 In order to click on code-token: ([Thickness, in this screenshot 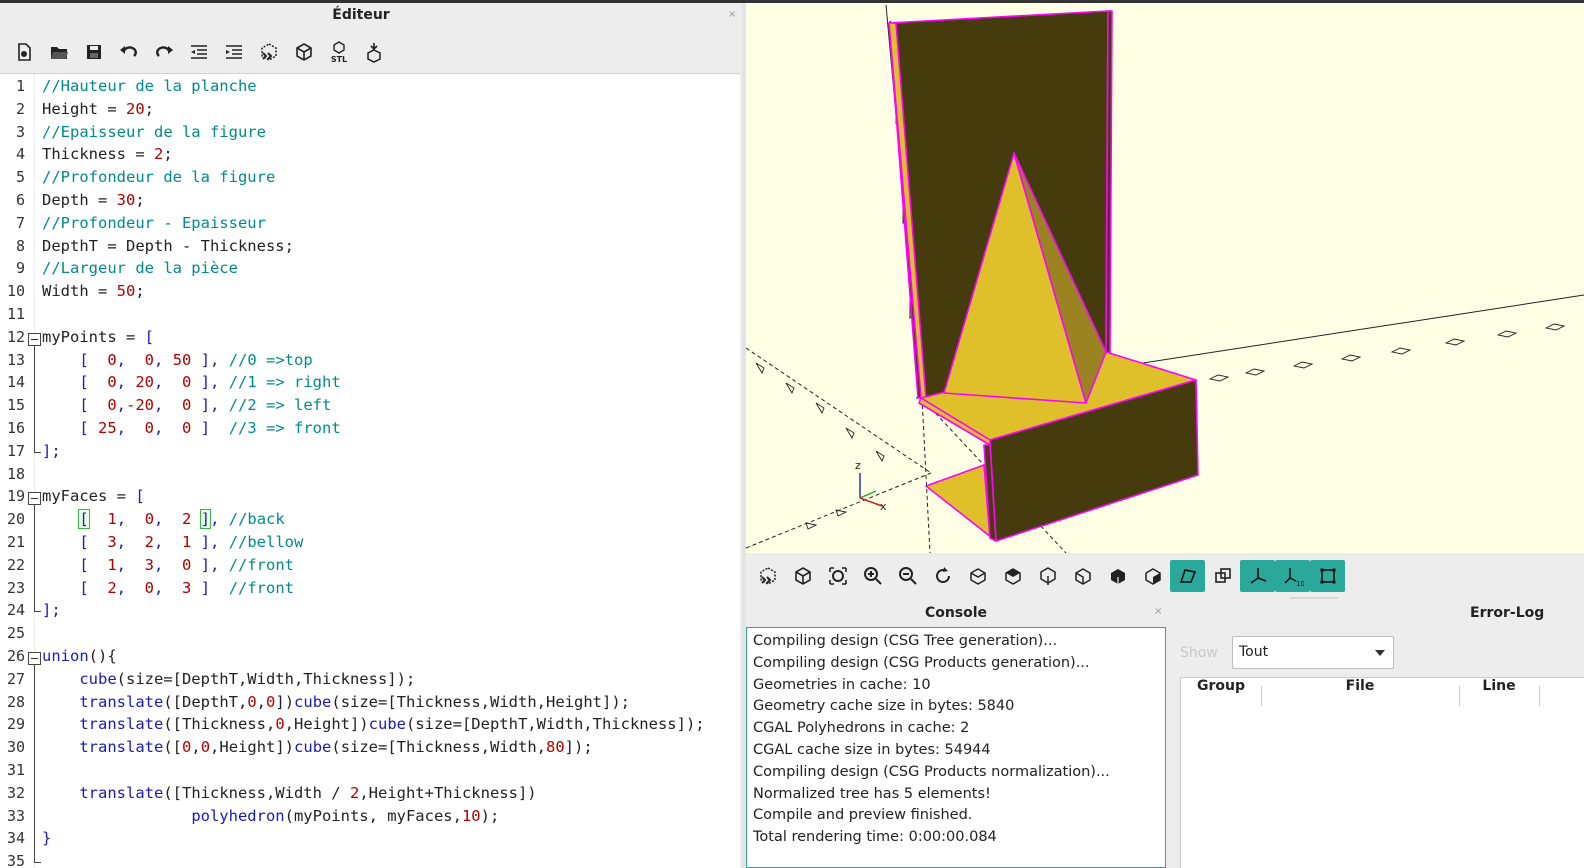, I will do `click(219, 724)`.